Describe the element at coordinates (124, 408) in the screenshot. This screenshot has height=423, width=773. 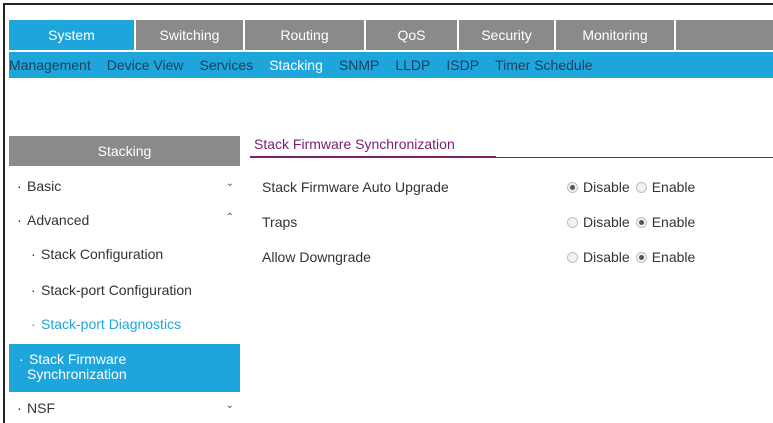
I see `sidebar-item-nsf: · NSF ⌄` at that location.